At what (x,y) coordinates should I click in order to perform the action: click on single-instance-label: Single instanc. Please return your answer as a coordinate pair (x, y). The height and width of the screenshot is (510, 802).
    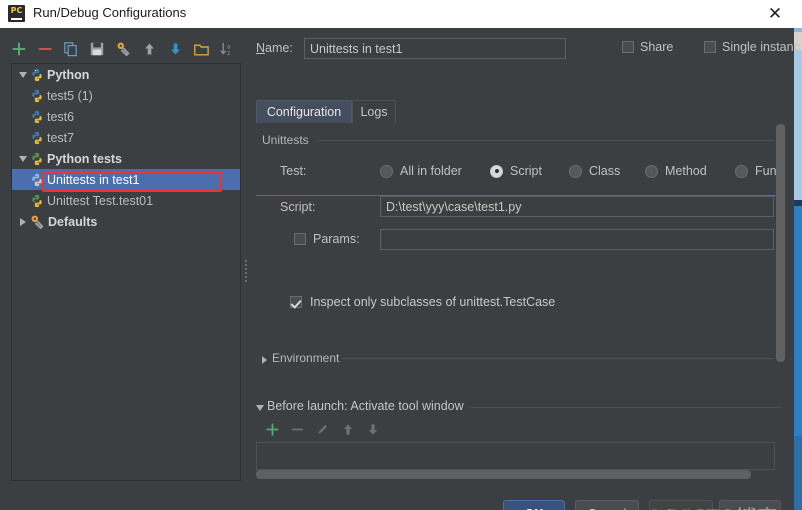
    Looking at the image, I should click on (761, 47).